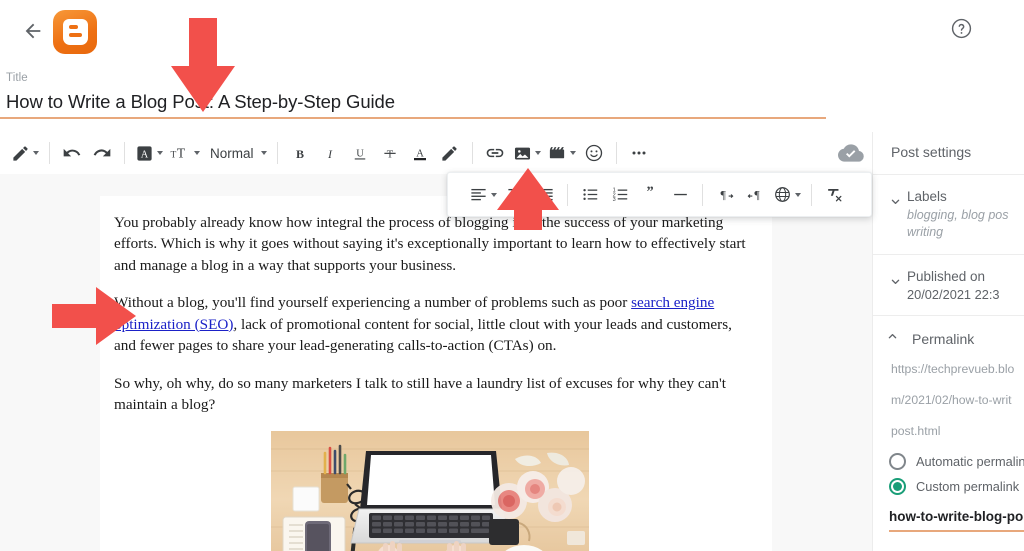  What do you see at coordinates (755, 195) in the screenshot?
I see `toolbar-rtl-direction: ¶` at bounding box center [755, 195].